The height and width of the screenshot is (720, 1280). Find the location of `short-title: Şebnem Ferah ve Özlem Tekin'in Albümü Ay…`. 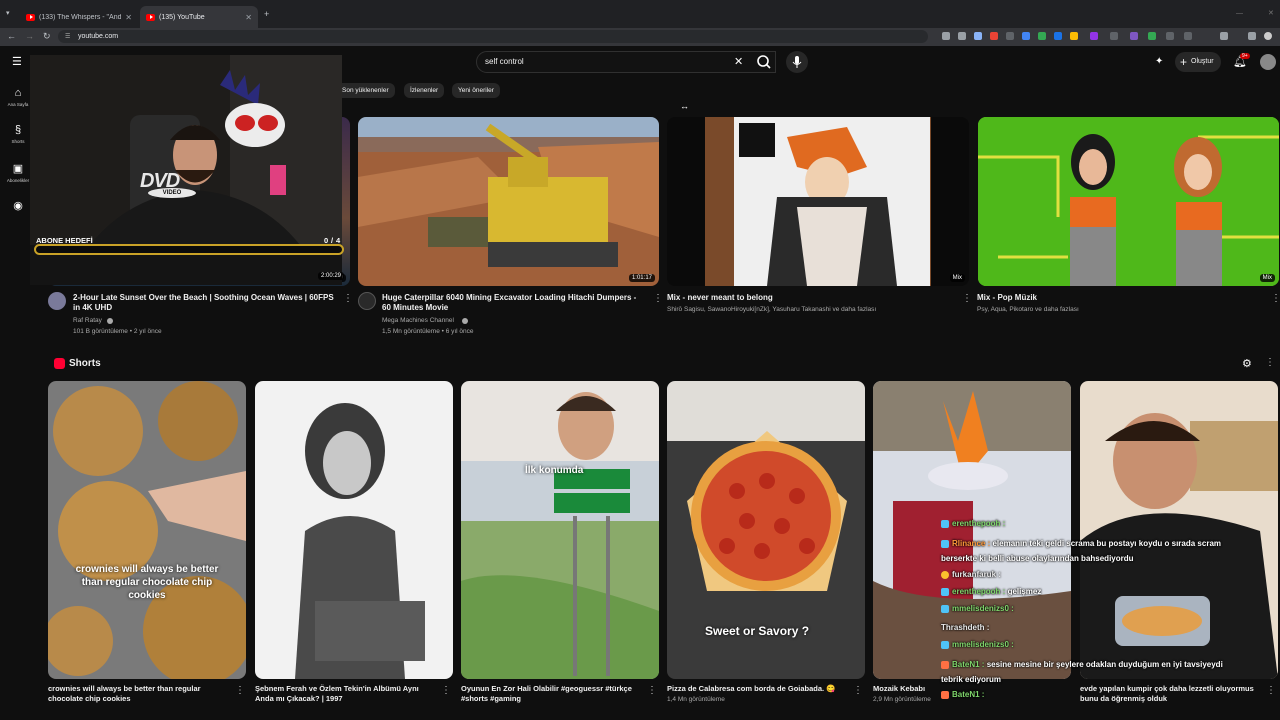

short-title: Şebnem Ferah ve Özlem Tekin'in Albümü Ay… is located at coordinates (345, 694).